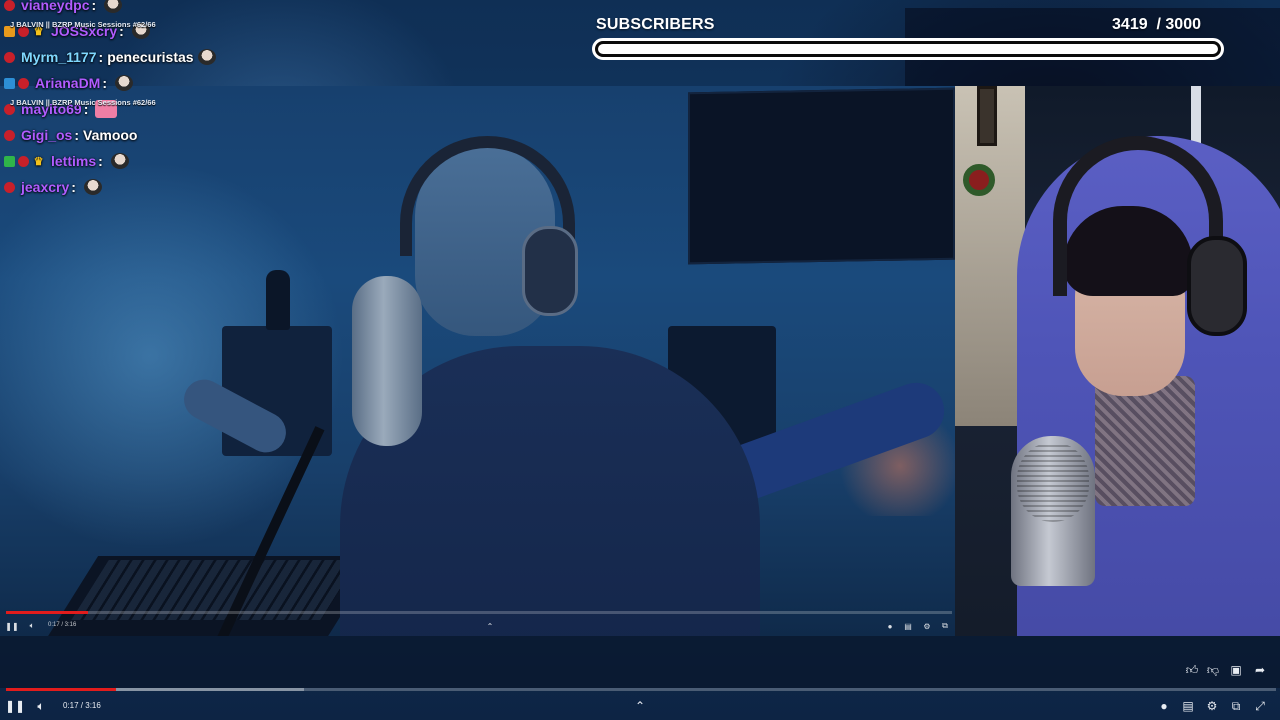 The height and width of the screenshot is (720, 1280). I want to click on chat-message: ArianaDM:, so click(134, 83).